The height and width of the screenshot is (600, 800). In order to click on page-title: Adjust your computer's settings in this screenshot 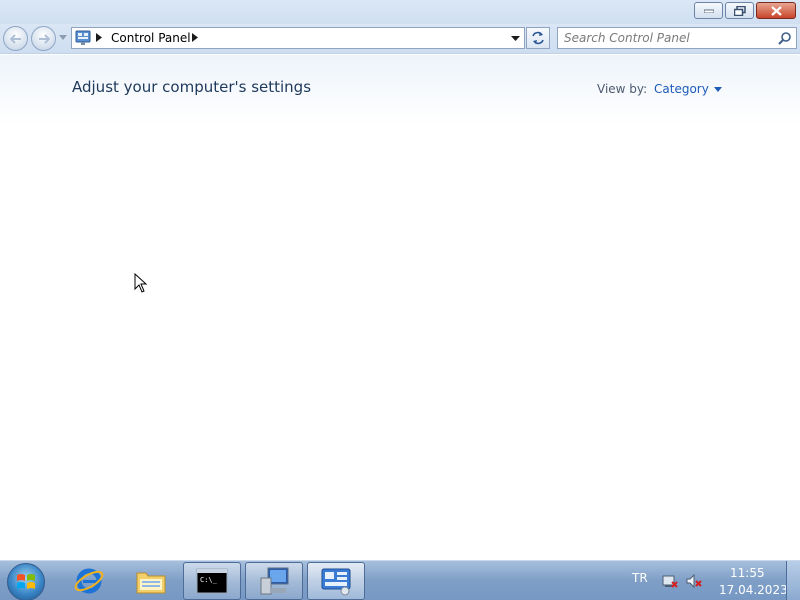, I will do `click(192, 87)`.